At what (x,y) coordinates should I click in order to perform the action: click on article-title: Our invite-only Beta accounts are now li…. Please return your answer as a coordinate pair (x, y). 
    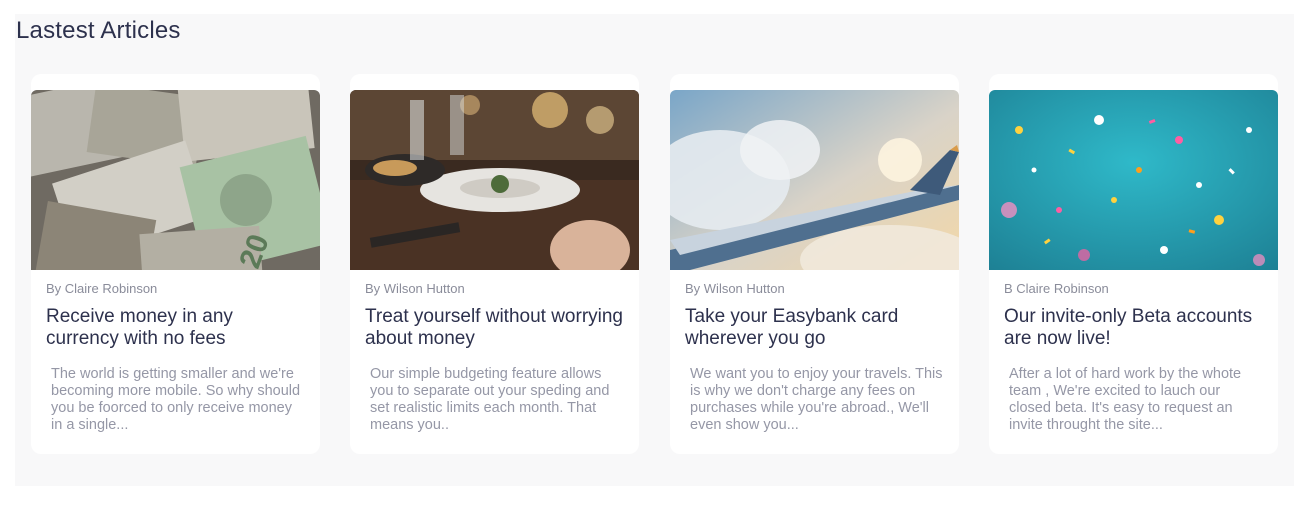
    Looking at the image, I should click on (1135, 328).